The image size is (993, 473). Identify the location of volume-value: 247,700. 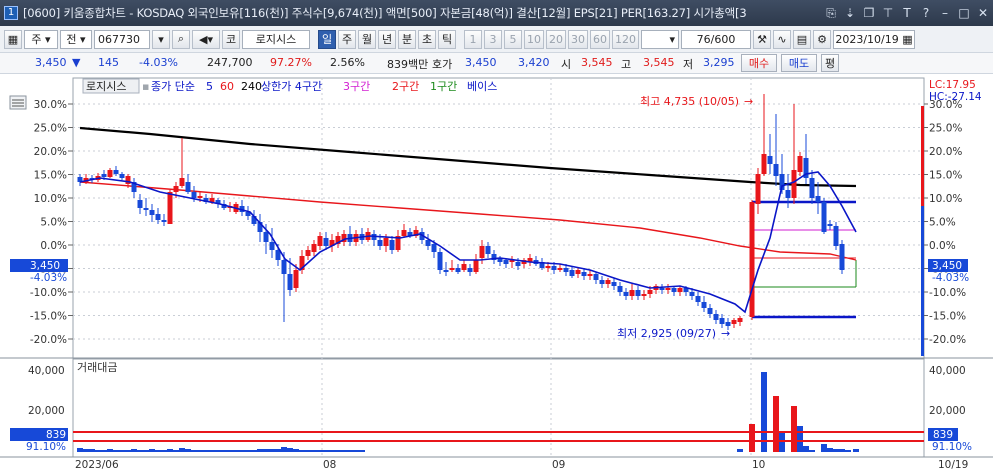
(230, 62).